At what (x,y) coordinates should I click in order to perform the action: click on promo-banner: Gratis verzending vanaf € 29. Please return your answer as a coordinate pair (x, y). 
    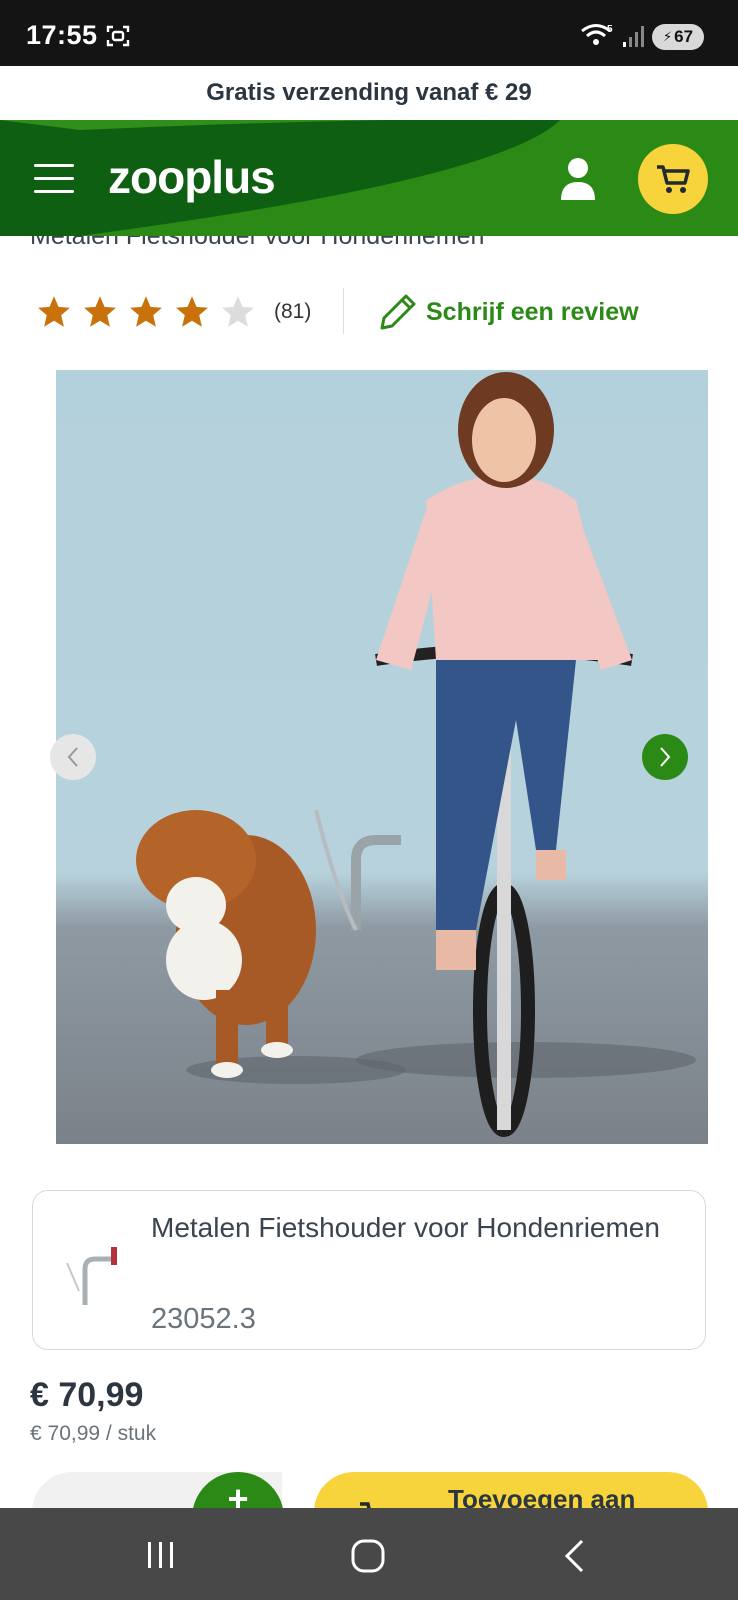
    Looking at the image, I should click on (369, 93).